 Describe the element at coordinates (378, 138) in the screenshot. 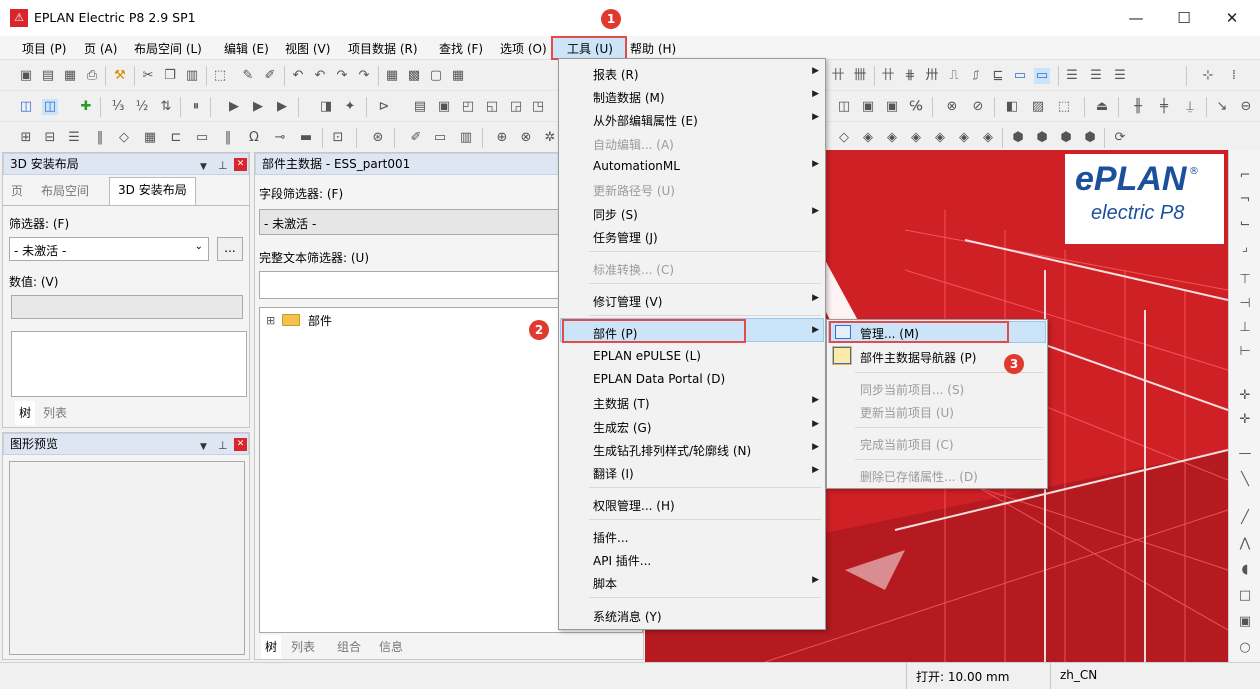

I see `cable2-icon: ⊛` at that location.